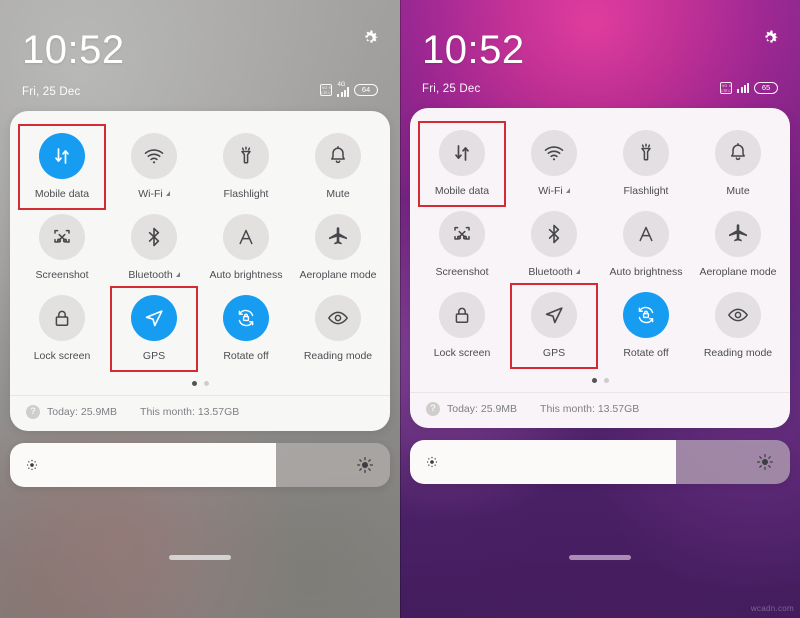 This screenshot has height=618, width=800. I want to click on tile-label: Mute, so click(338, 194).